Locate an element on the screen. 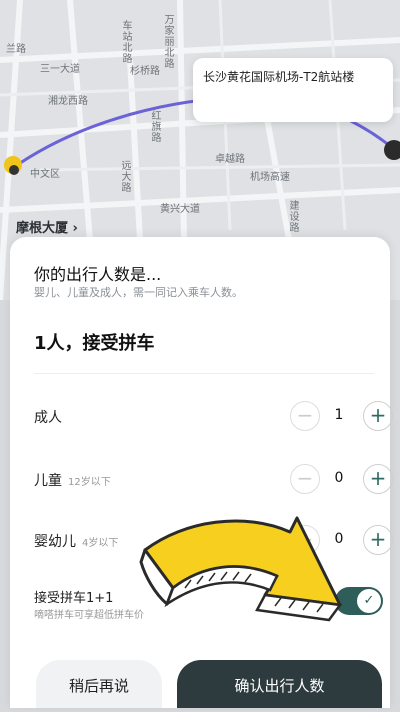  street-label: 兰路 is located at coordinates (16, 49).